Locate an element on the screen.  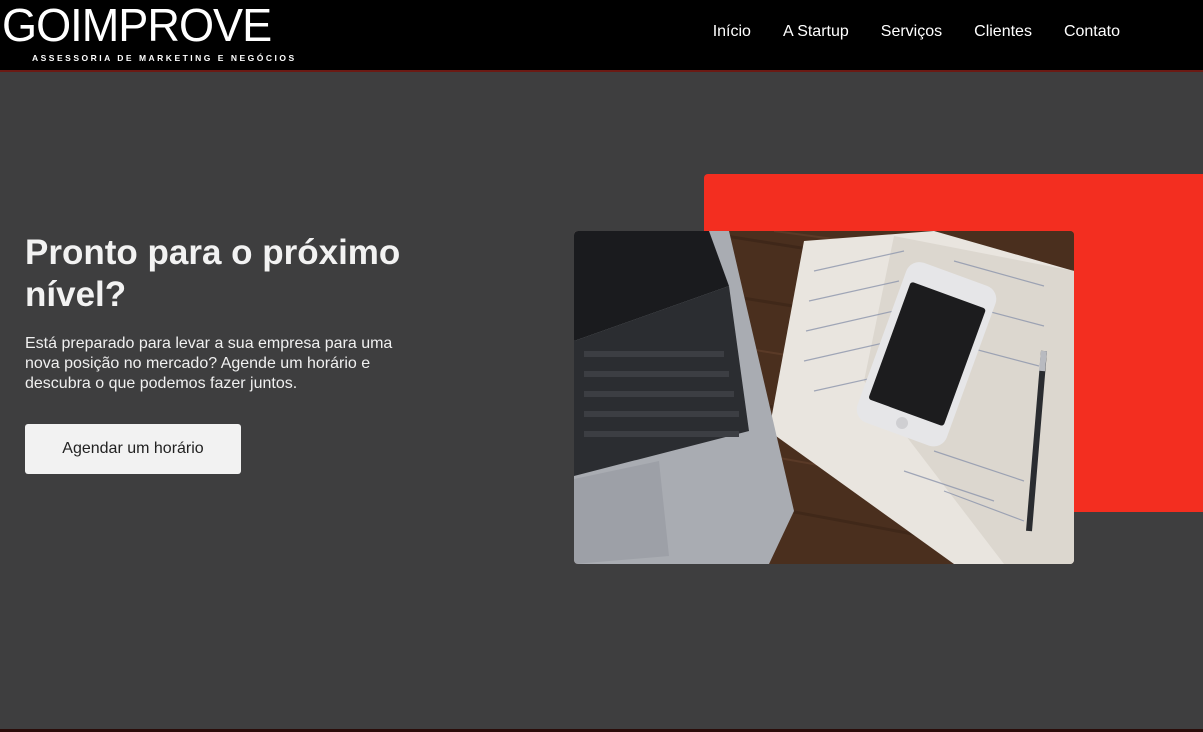
logo-text: GOIMPROVE is located at coordinates (137, 25).